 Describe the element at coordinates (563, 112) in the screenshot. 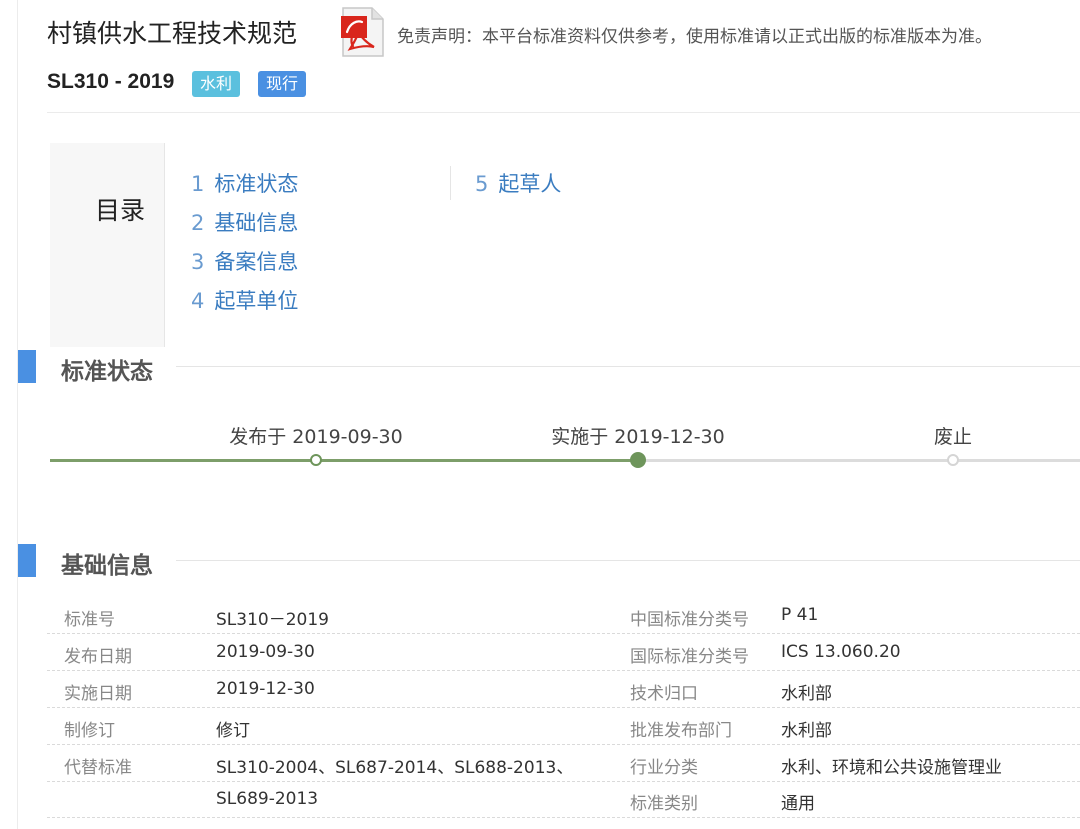

I see `header-divider` at that location.